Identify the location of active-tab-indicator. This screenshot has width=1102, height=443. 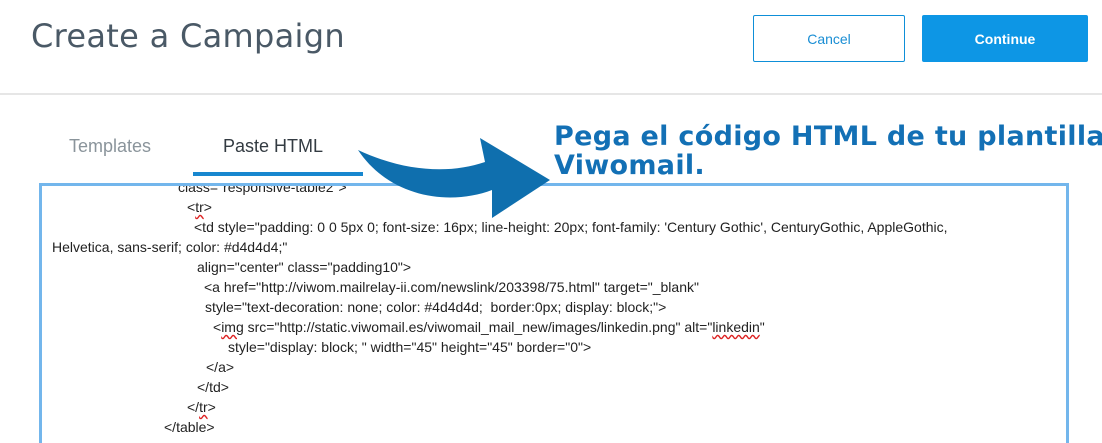
(278, 174).